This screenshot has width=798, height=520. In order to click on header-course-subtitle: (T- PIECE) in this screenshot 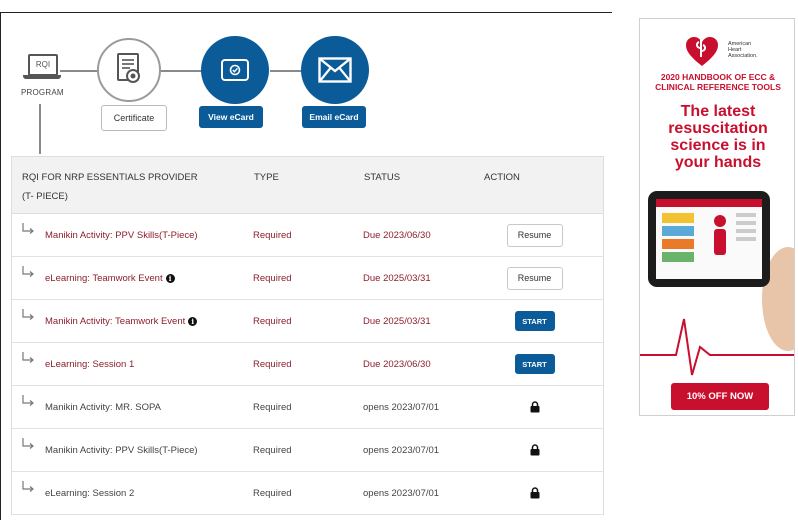, I will do `click(45, 196)`.